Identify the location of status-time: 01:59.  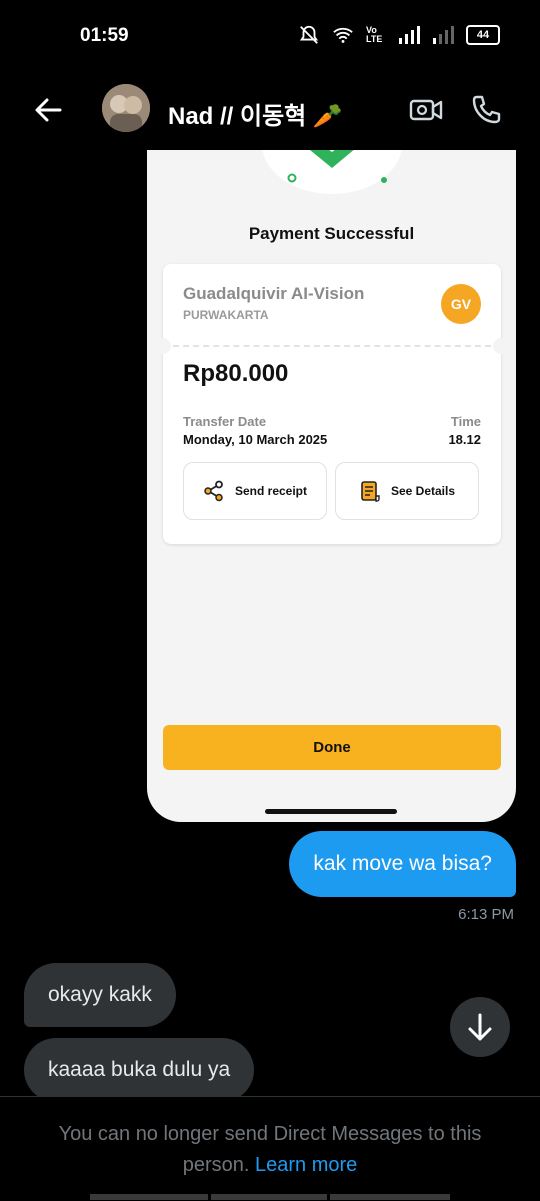
(104, 35).